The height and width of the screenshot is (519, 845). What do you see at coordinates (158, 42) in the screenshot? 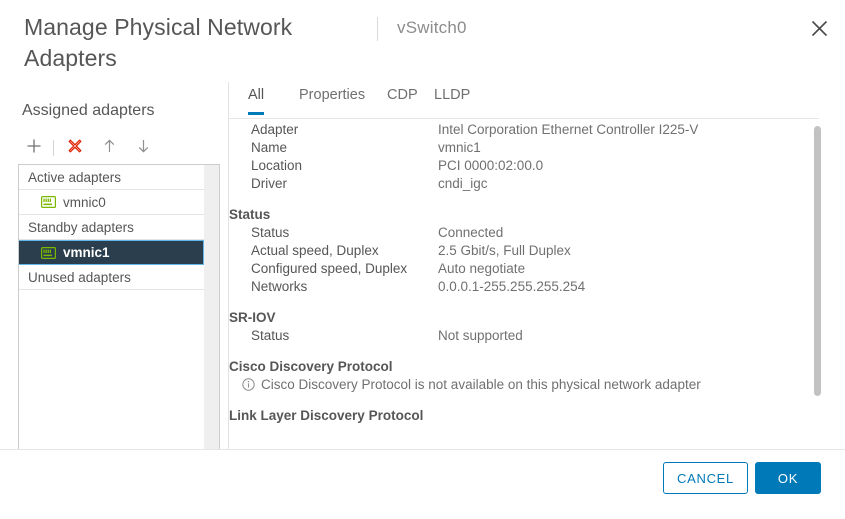
I see `page-title: Manage Physical Network Adapters` at bounding box center [158, 42].